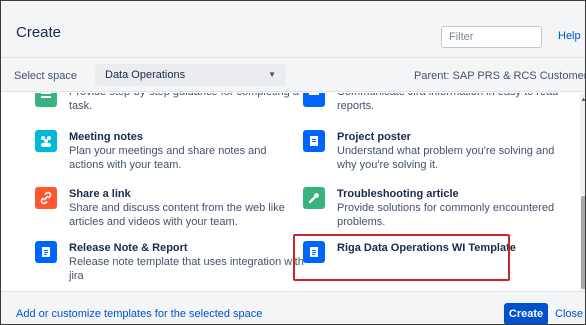 Image resolution: width=586 pixels, height=325 pixels. What do you see at coordinates (106, 137) in the screenshot?
I see `template-name: Meeting notes` at bounding box center [106, 137].